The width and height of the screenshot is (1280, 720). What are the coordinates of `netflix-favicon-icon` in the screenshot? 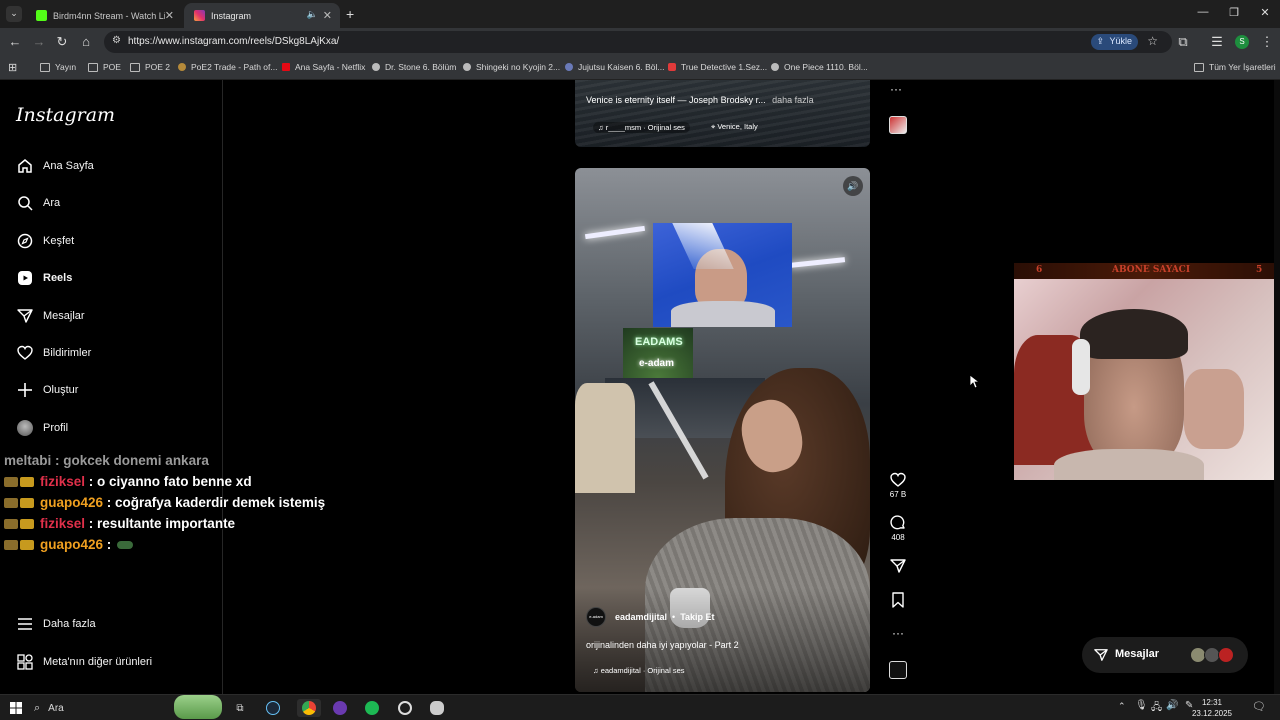 It's located at (286, 67).